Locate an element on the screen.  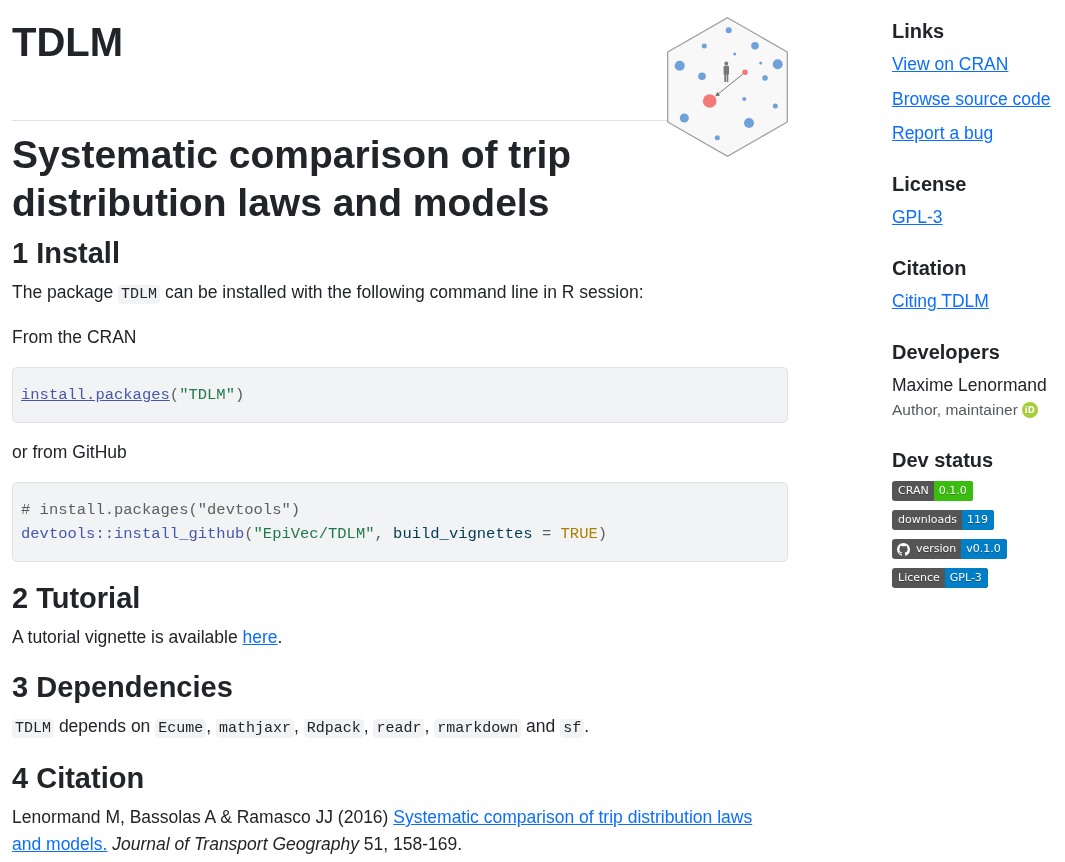
sidebar-heading: Dev status is located at coordinates (943, 460).